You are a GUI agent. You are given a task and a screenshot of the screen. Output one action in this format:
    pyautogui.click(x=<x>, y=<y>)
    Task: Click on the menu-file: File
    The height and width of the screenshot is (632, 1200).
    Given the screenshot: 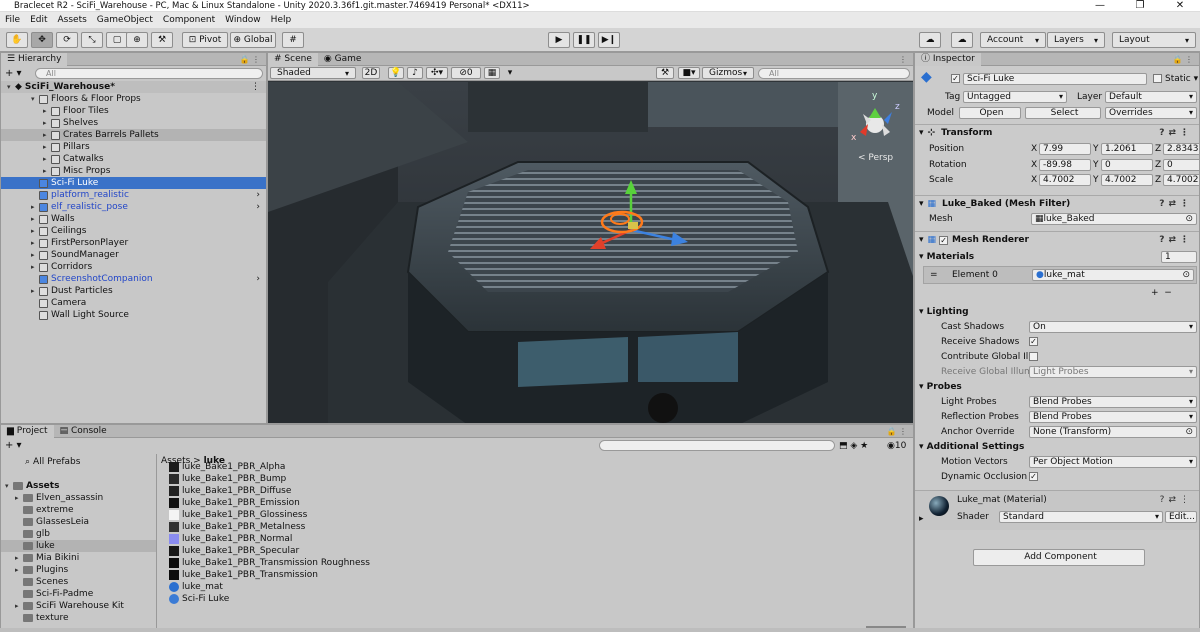 What is the action you would take?
    pyautogui.click(x=12, y=20)
    